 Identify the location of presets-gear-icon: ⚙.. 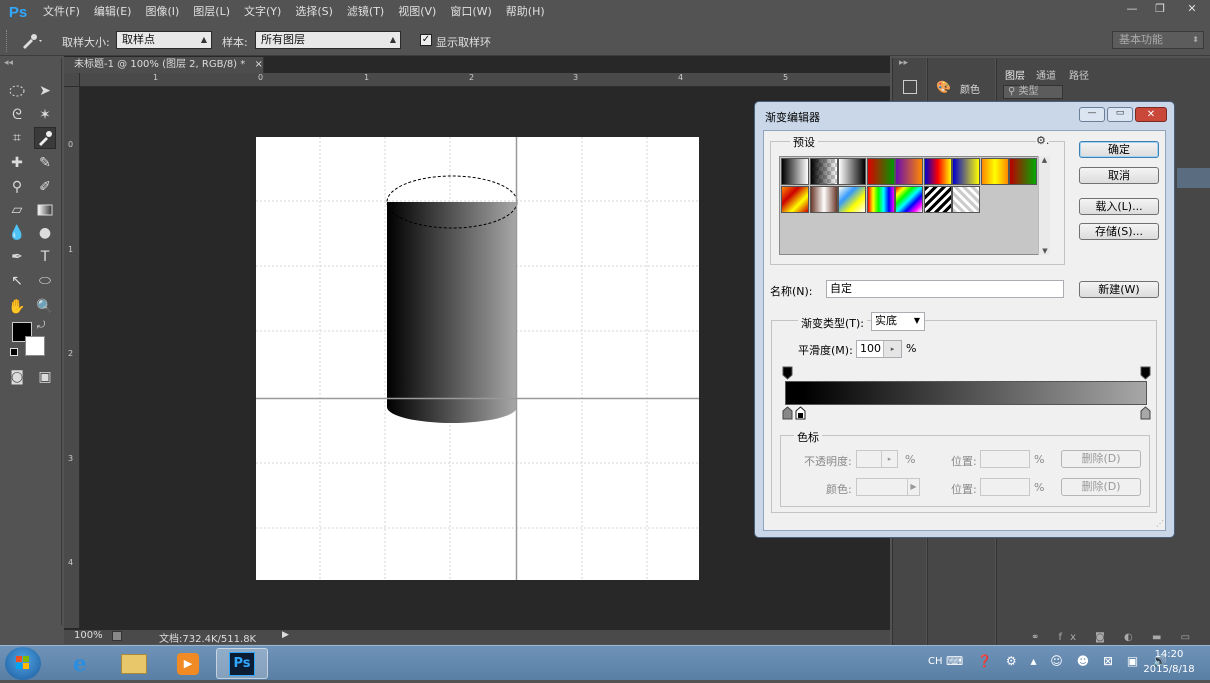
(1043, 140).